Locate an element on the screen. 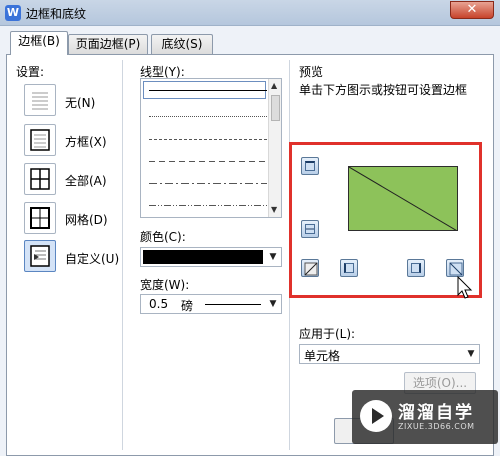 The image size is (500, 456). setting-box-button is located at coordinates (40, 140).